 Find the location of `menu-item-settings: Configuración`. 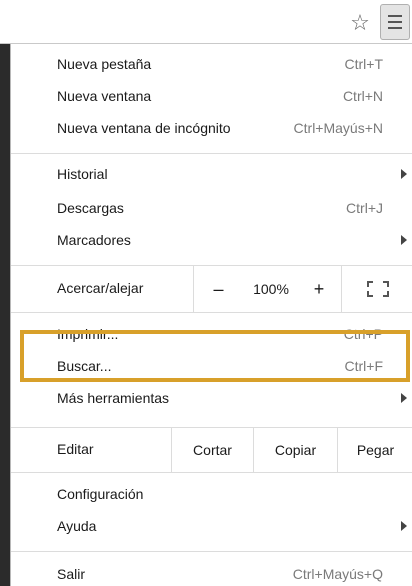

menu-item-settings: Configuración is located at coordinates (211, 494).